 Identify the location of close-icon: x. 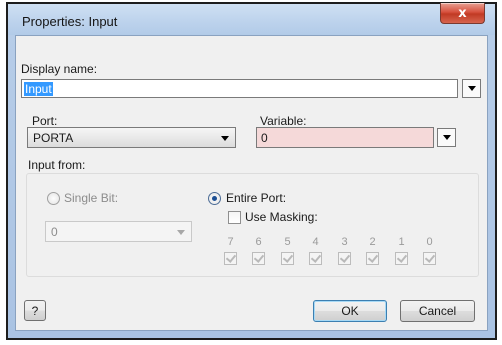
(462, 13).